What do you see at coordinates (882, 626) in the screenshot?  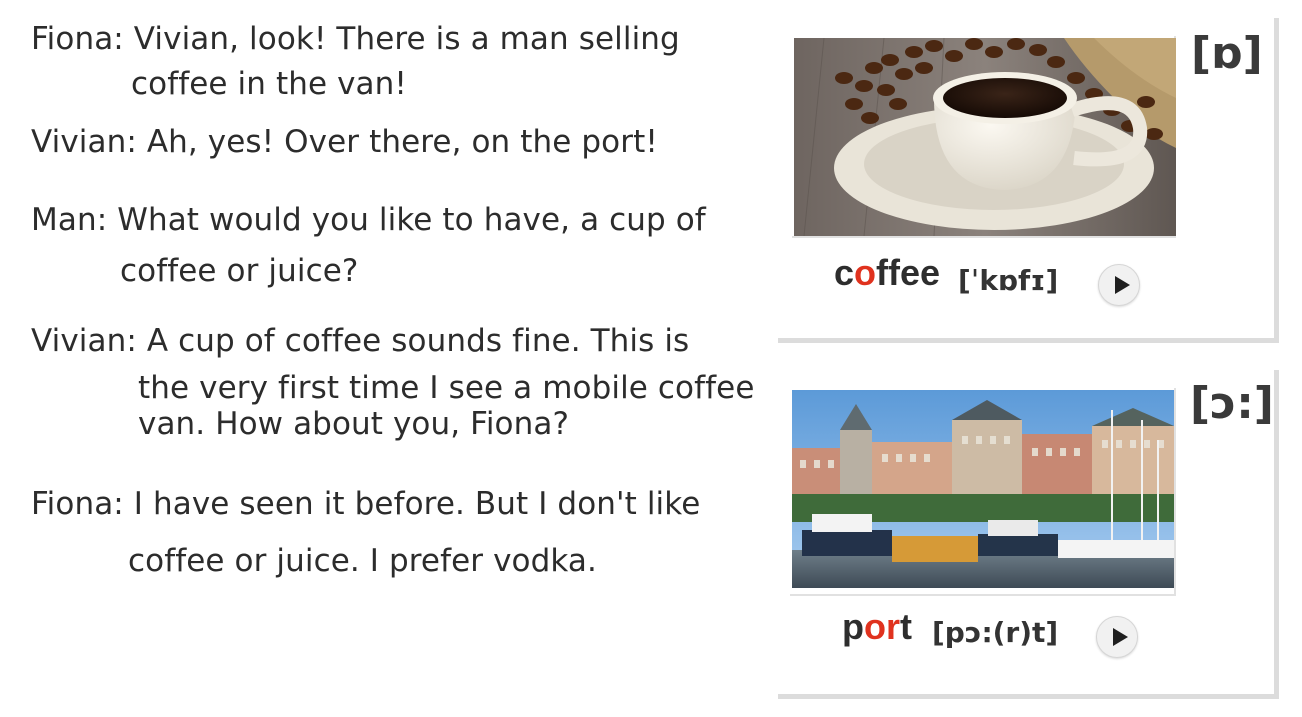 I see `word-highlight: or` at bounding box center [882, 626].